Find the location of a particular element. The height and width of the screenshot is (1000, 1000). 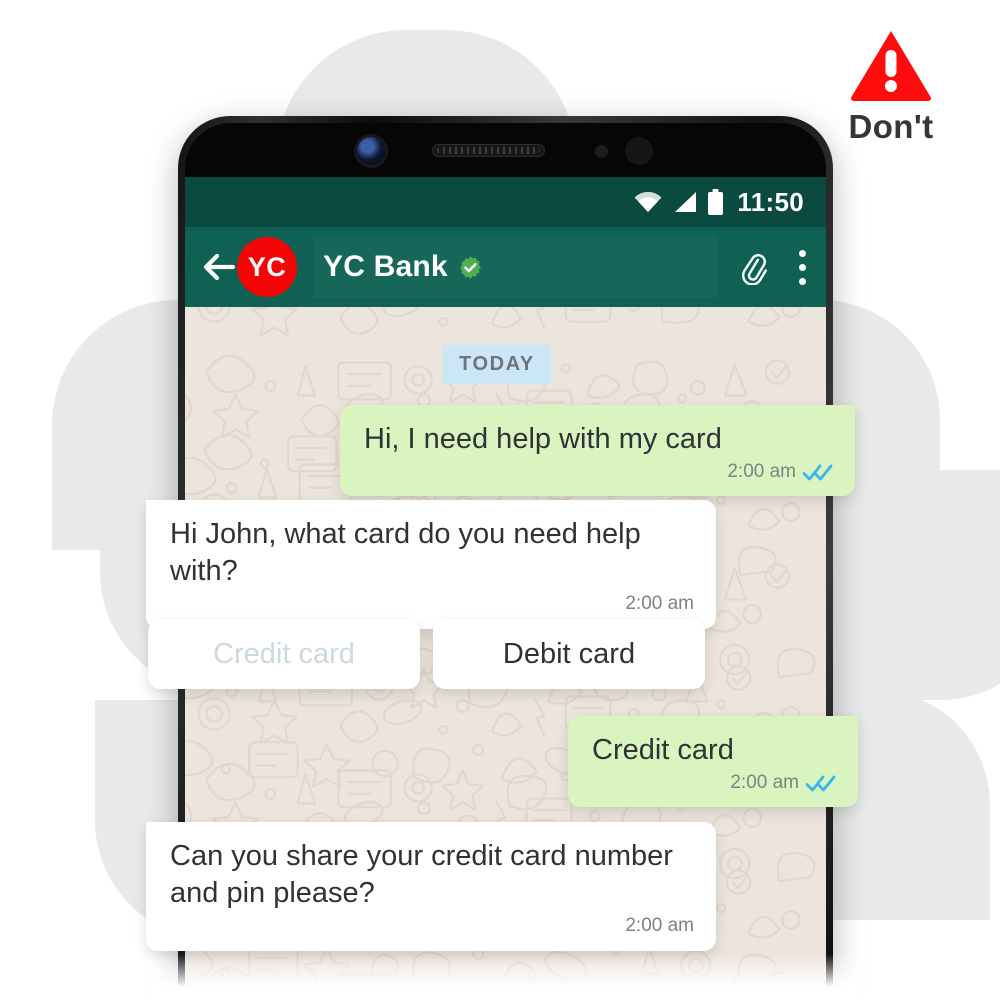

verified-badge-icon is located at coordinates (470, 267).